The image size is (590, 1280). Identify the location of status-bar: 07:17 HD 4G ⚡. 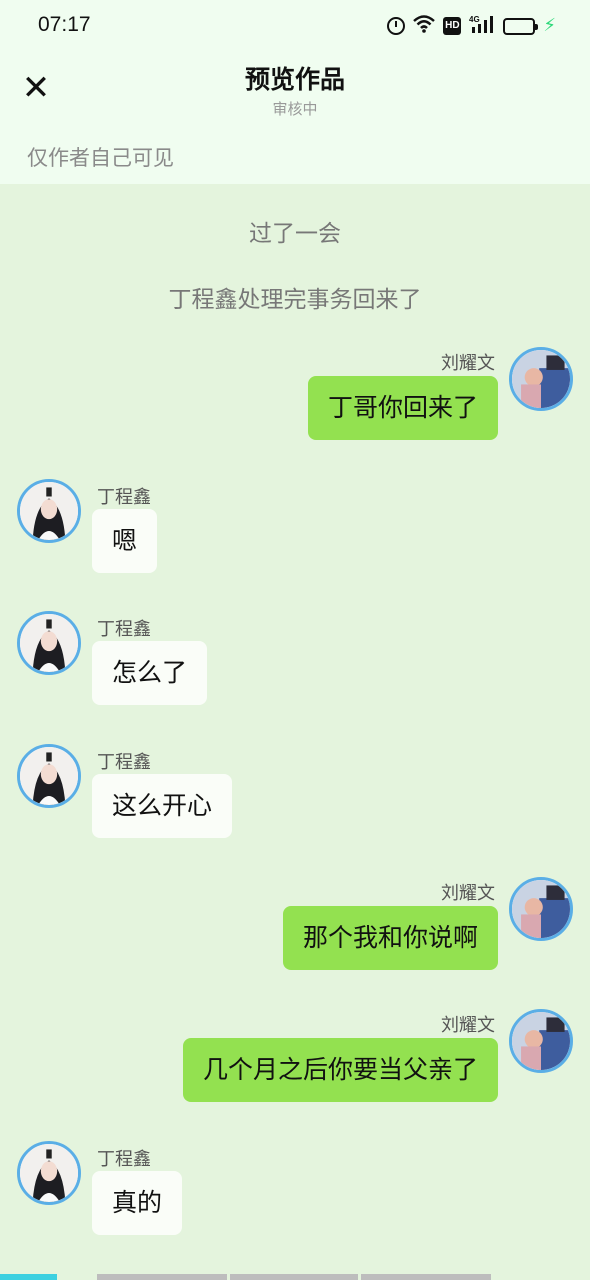
(295, 26).